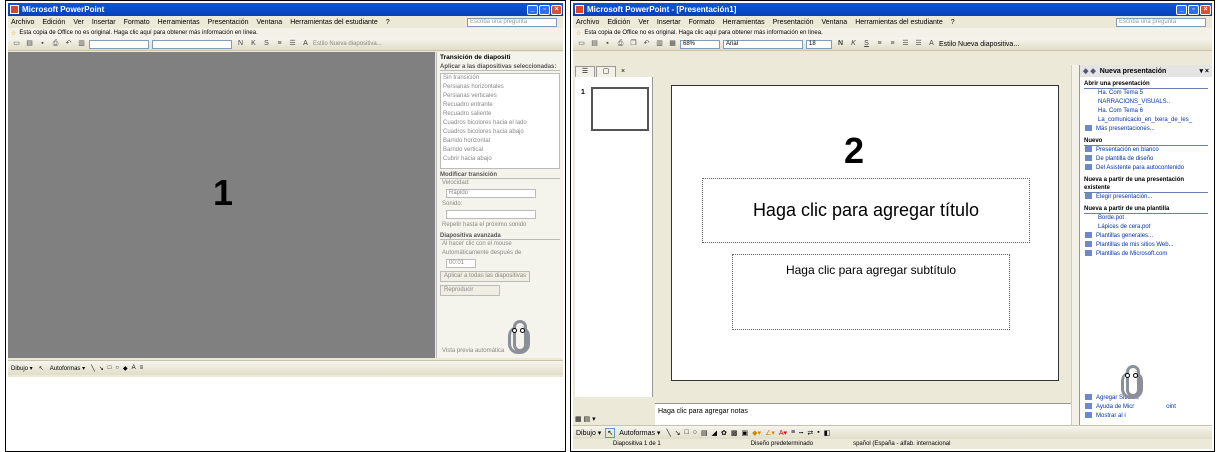  What do you see at coordinates (633, 44) in the screenshot?
I see `copy-icon: ❐` at bounding box center [633, 44].